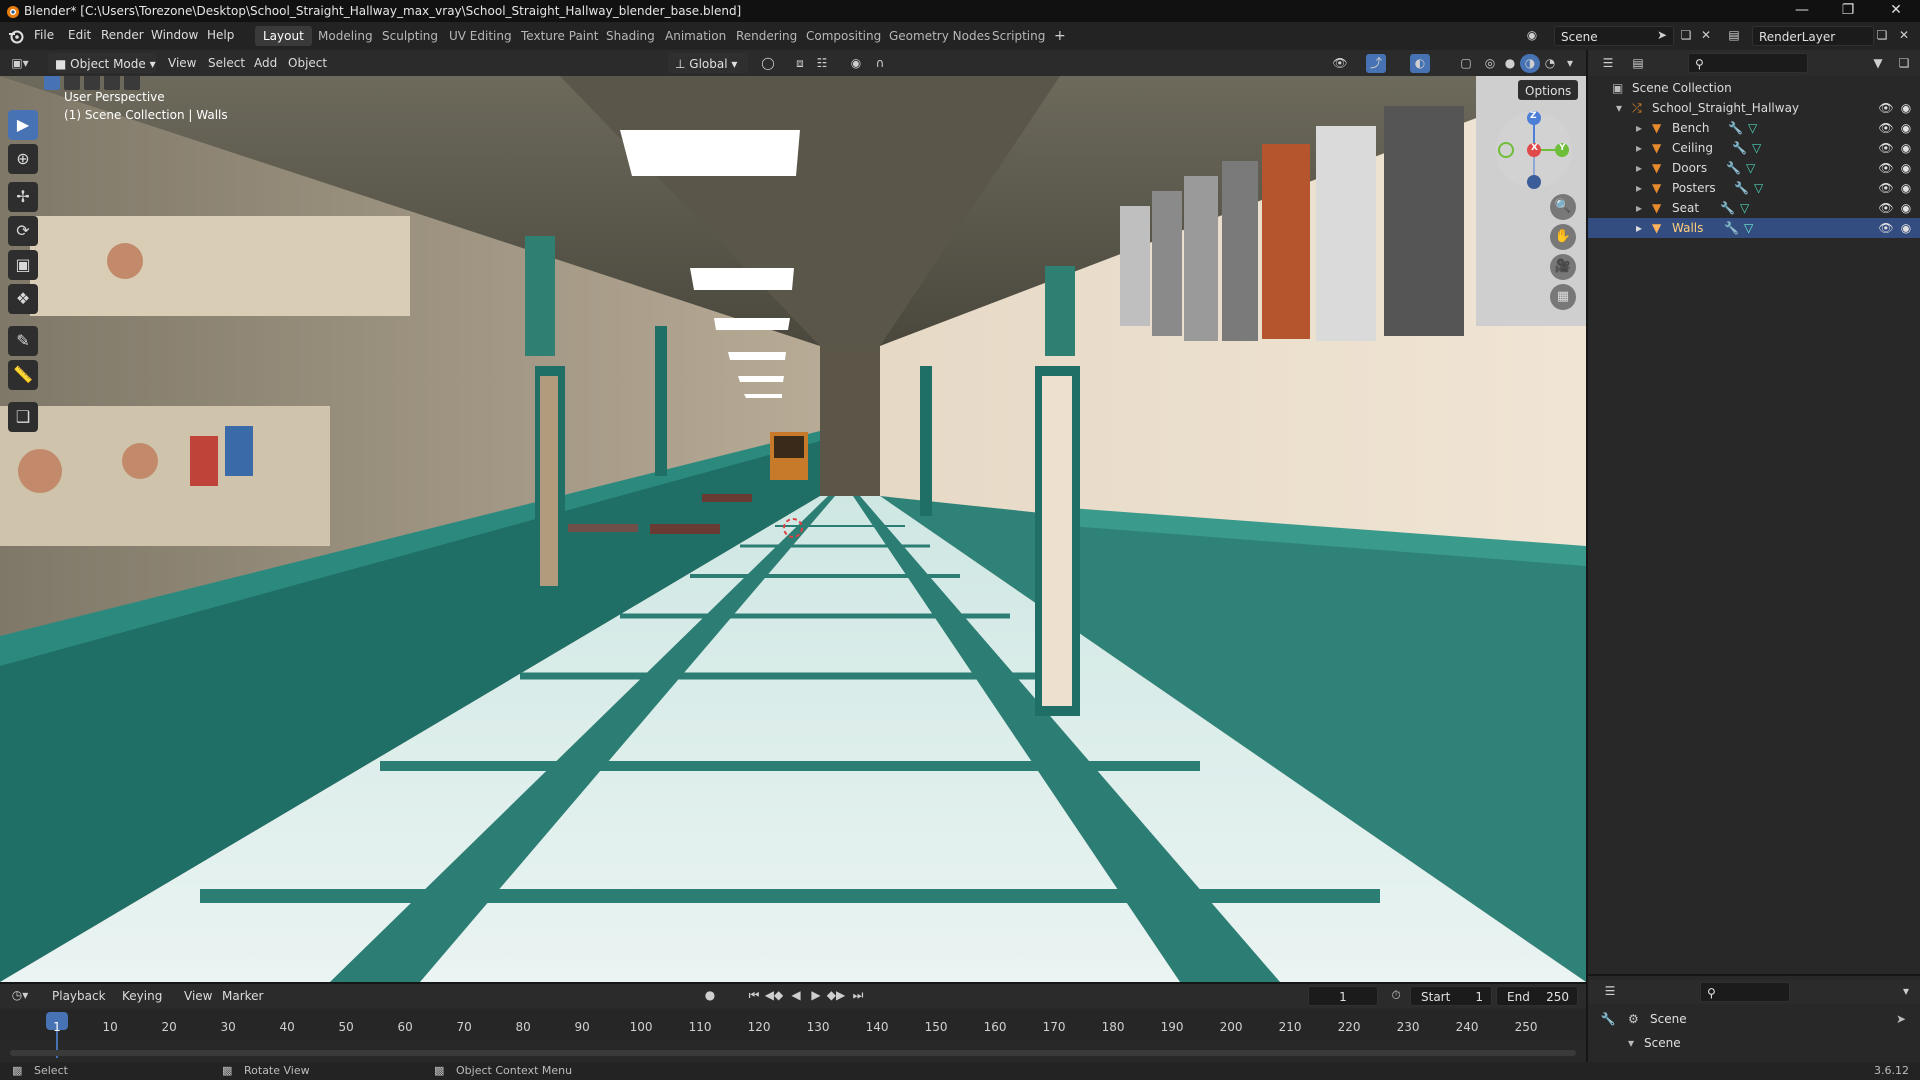 The image size is (1920, 1080). Describe the element at coordinates (23, 375) in the screenshot. I see `measure-icon: 📏` at that location.